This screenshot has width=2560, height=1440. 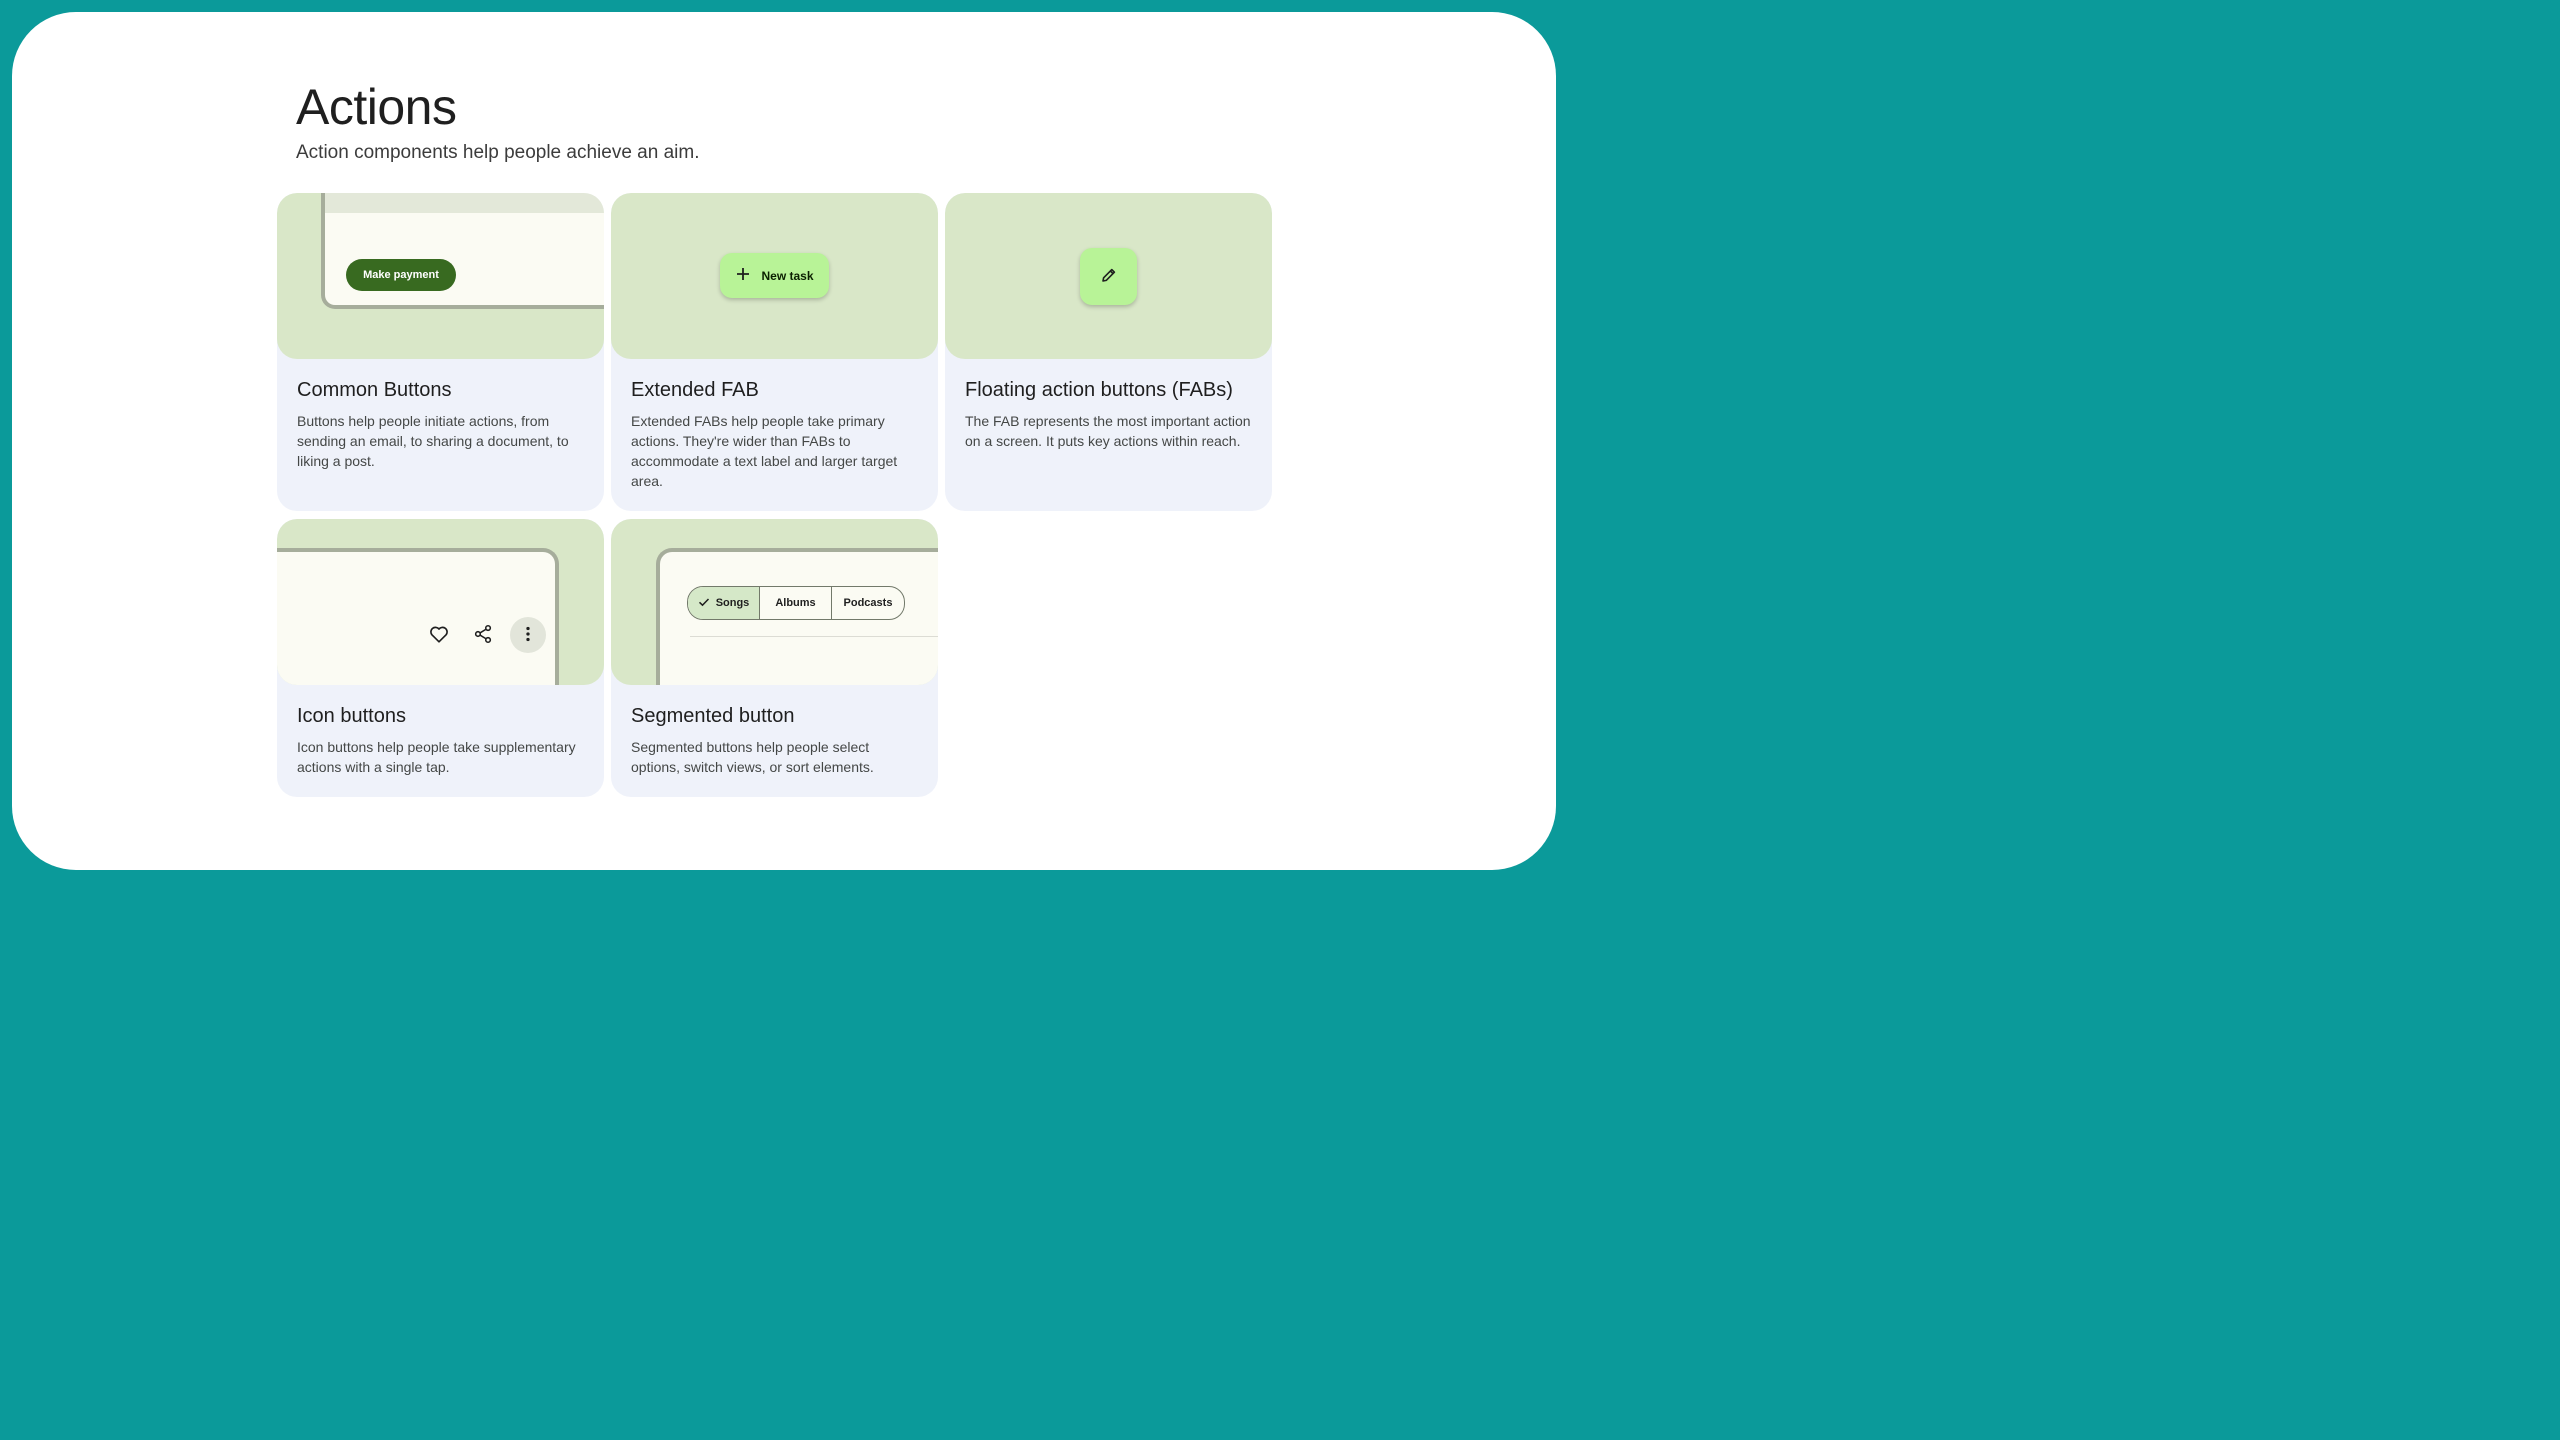 What do you see at coordinates (374, 390) in the screenshot?
I see `card-title: Common Buttons` at bounding box center [374, 390].